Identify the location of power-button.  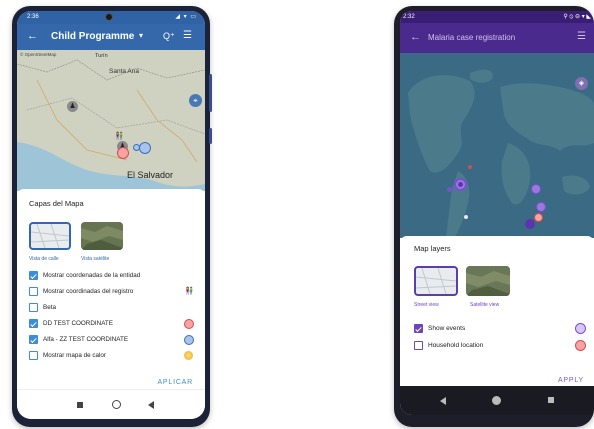
(210, 136).